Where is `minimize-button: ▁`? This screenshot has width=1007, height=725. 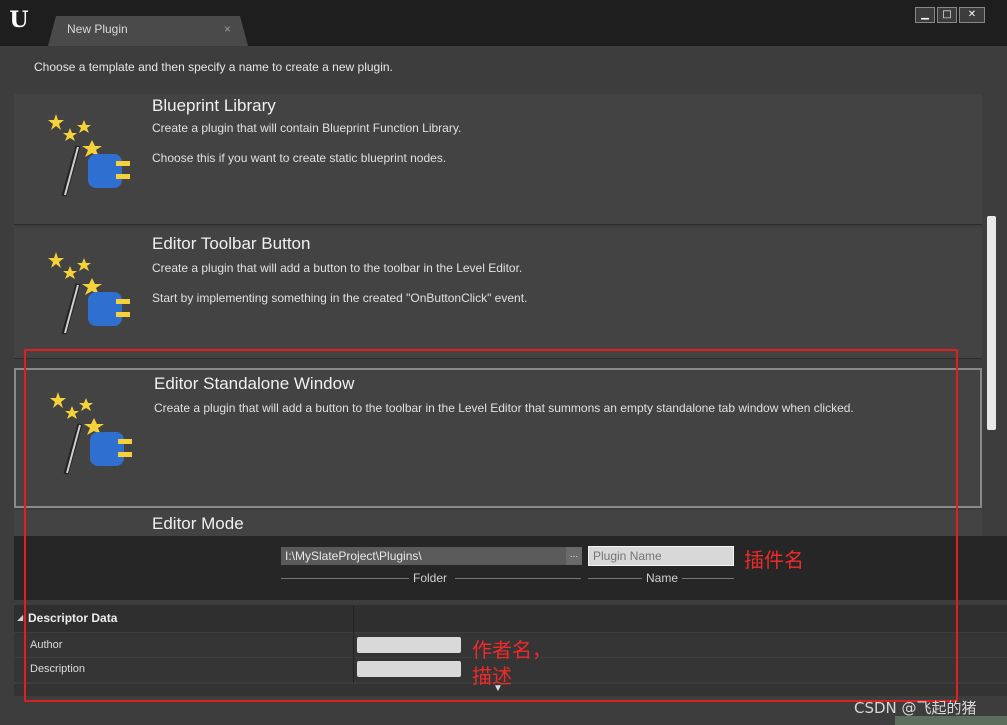
minimize-button: ▁ is located at coordinates (925, 15).